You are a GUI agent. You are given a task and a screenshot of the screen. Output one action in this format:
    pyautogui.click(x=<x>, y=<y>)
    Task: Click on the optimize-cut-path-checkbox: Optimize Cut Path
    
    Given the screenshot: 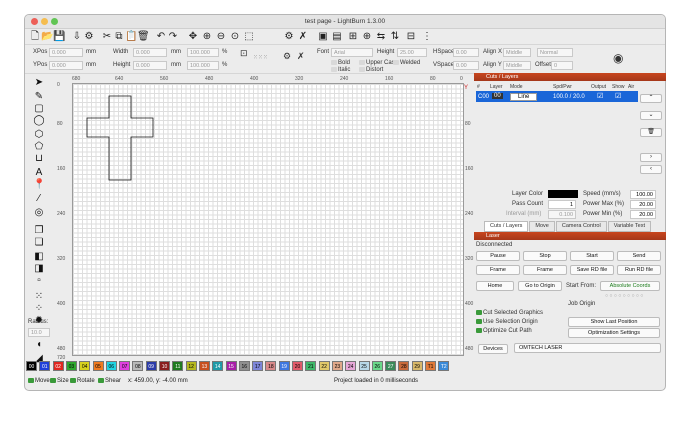 What is the action you would take?
    pyautogui.click(x=504, y=331)
    